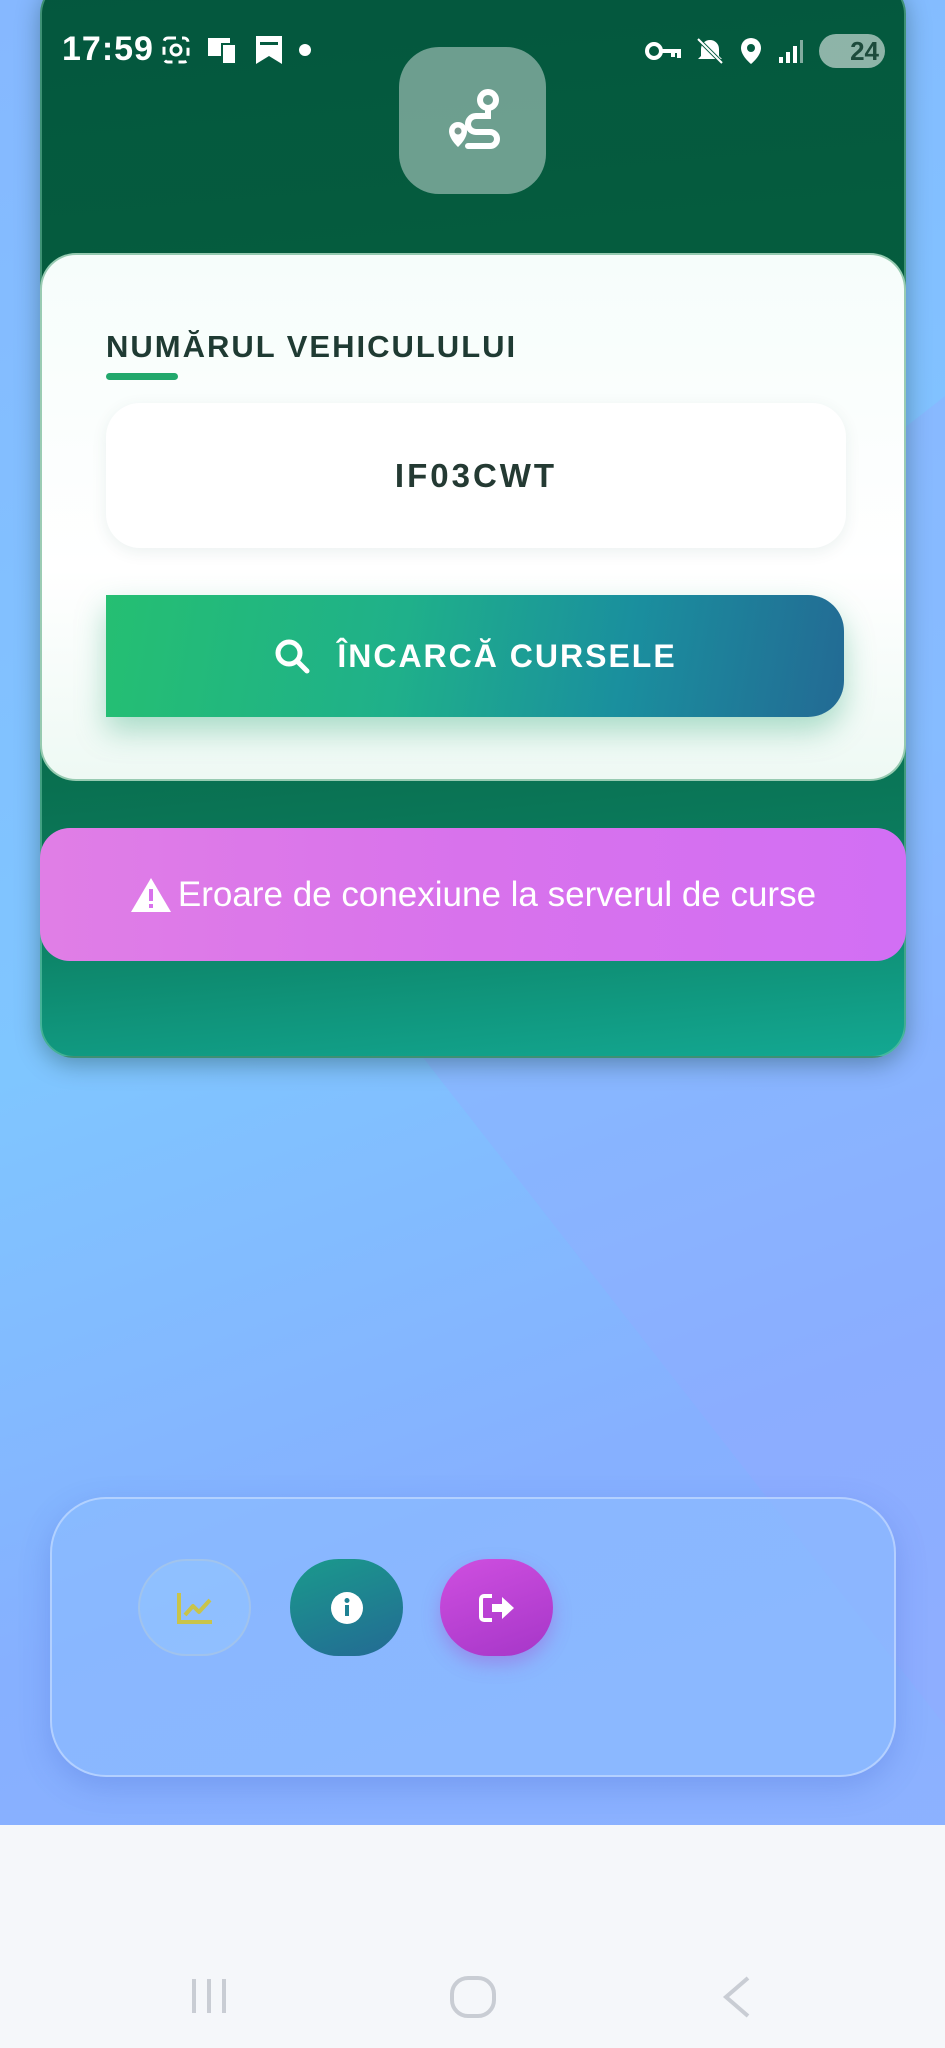 The image size is (945, 2048). Describe the element at coordinates (150, 894) in the screenshot. I see `warning-icon` at that location.